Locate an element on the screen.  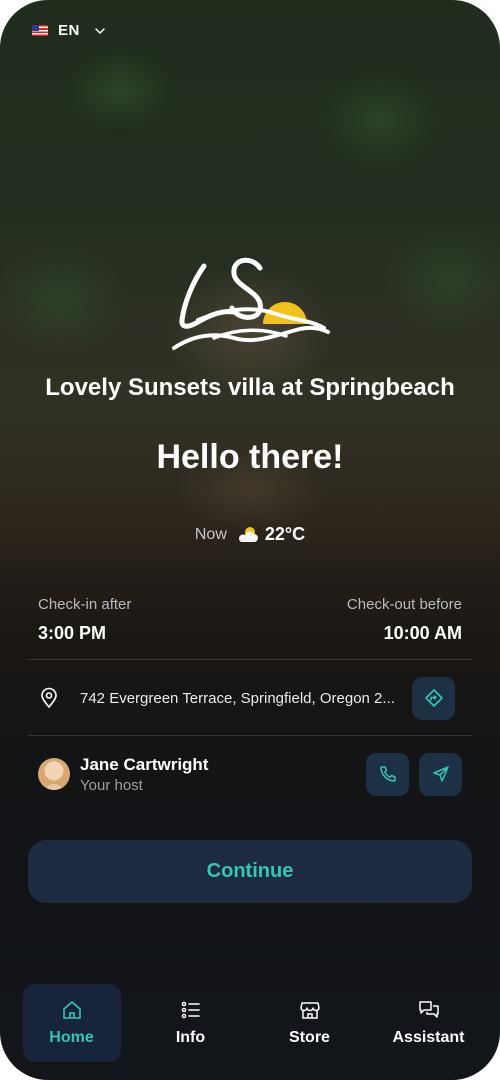
continue-label: Continue is located at coordinates (250, 871).